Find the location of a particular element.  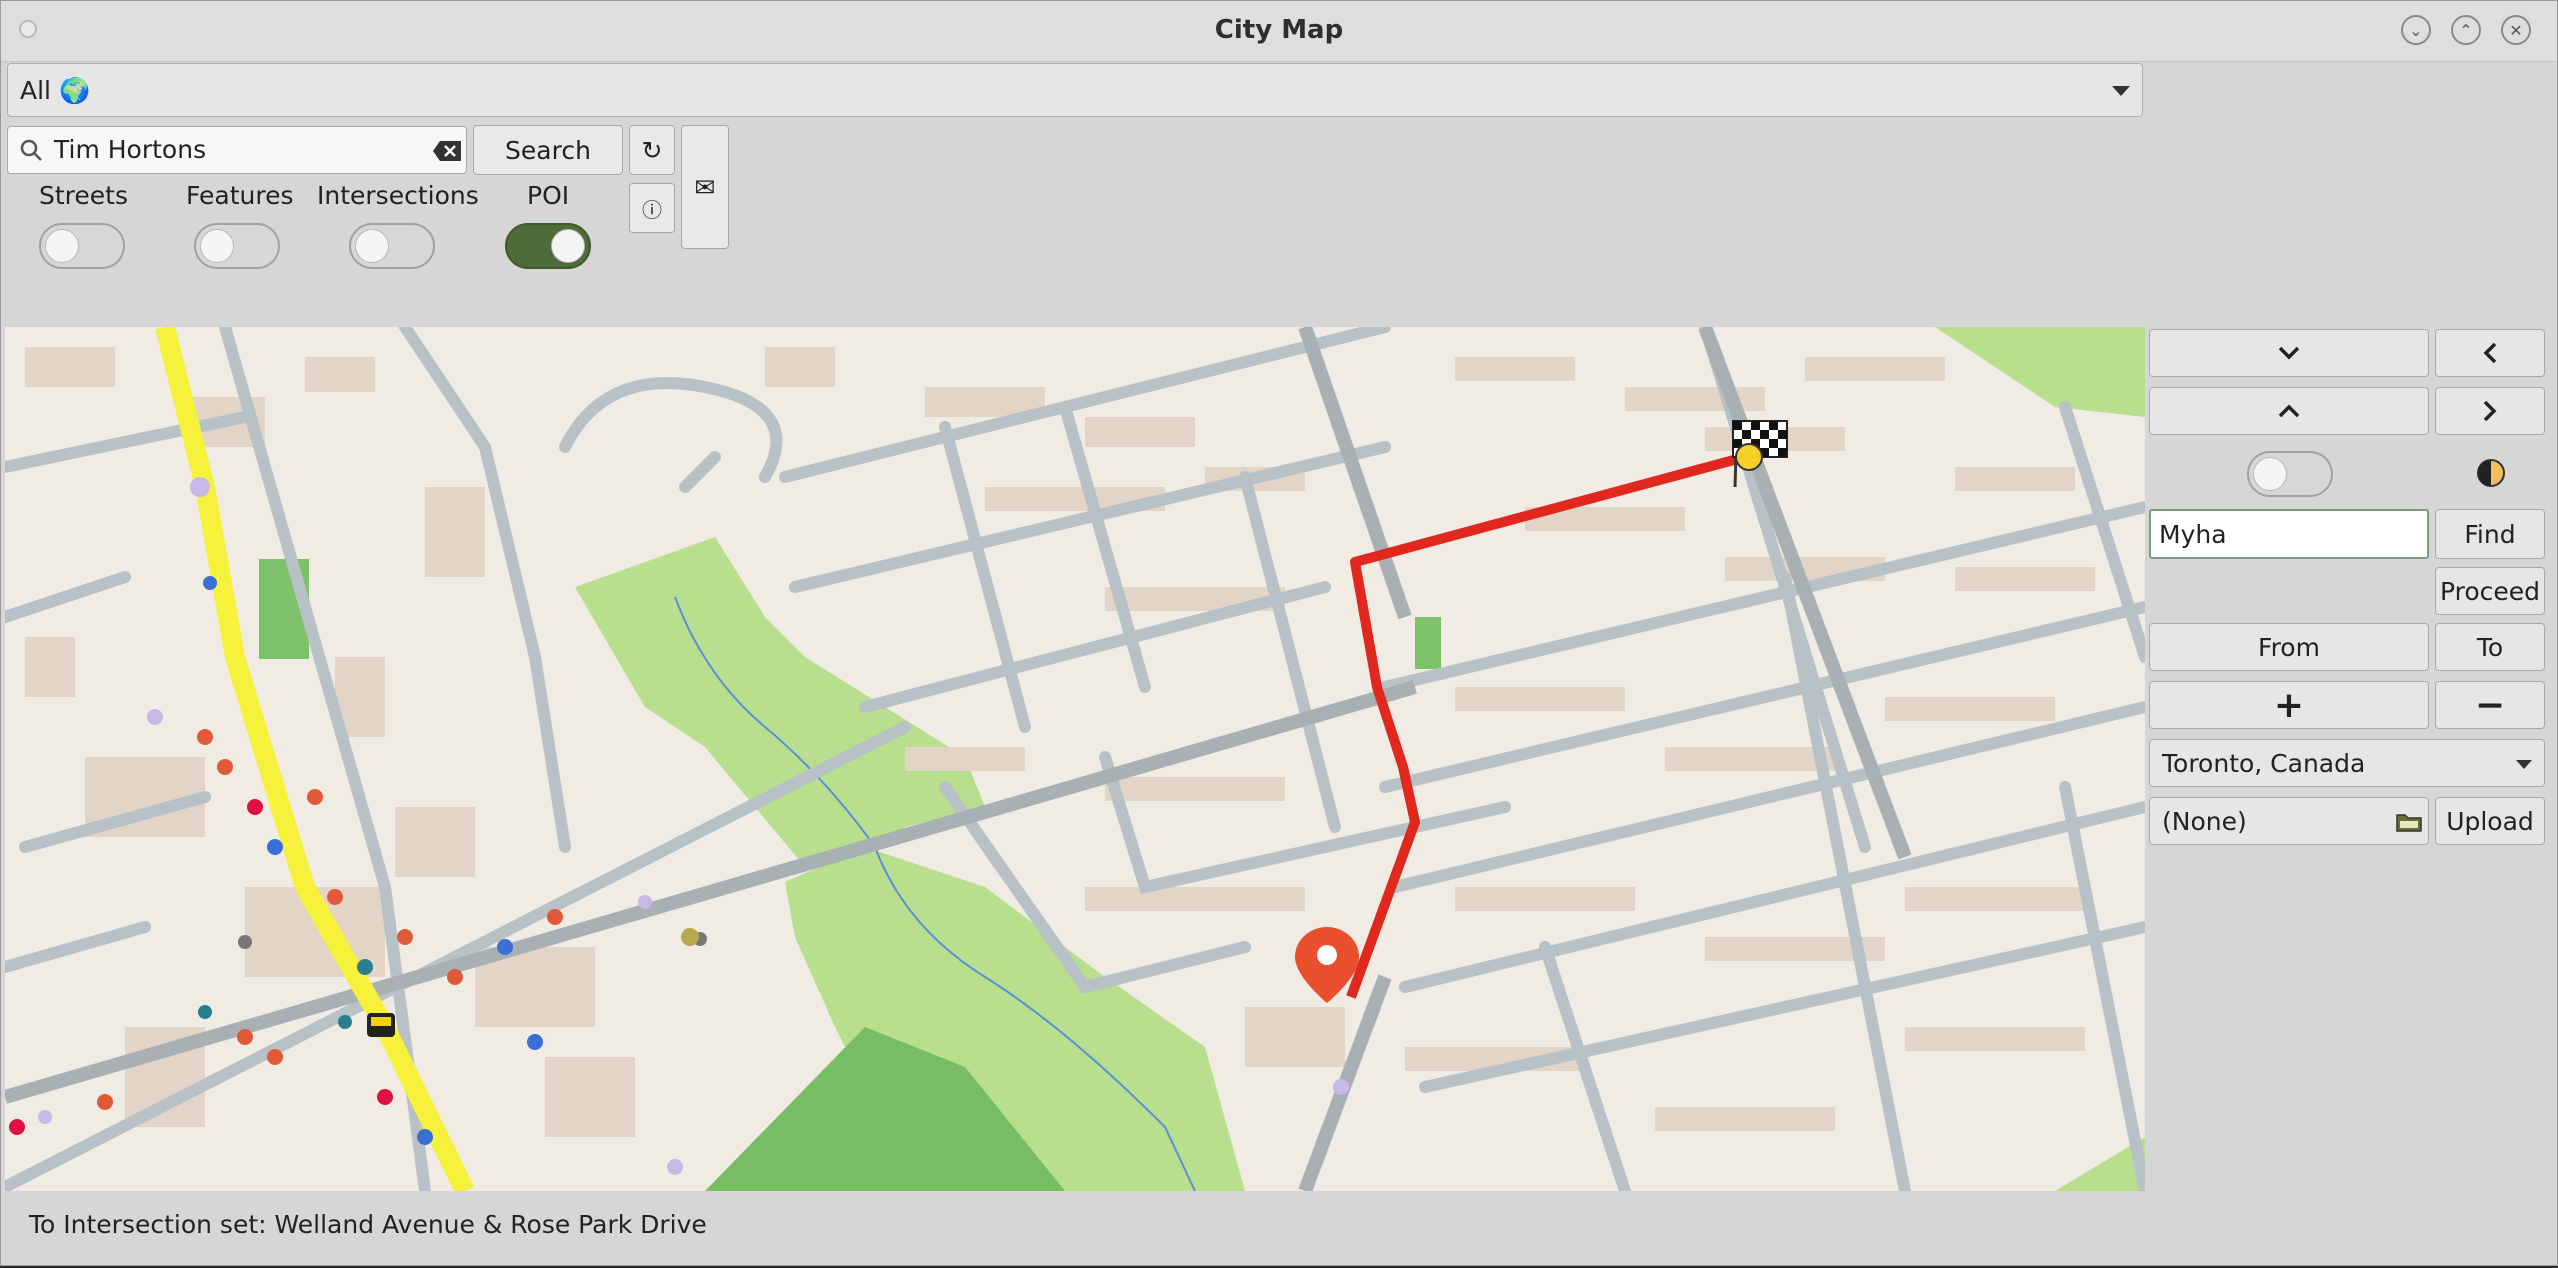

streets-toggle-label: Streets is located at coordinates (83, 195).